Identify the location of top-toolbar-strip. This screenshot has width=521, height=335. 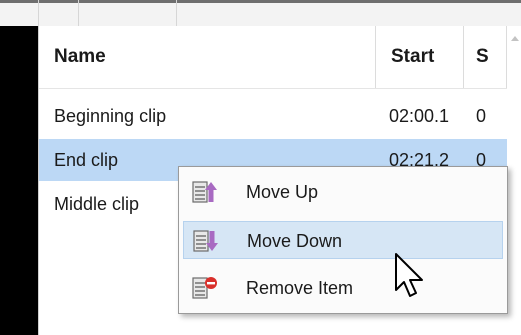
(260, 13).